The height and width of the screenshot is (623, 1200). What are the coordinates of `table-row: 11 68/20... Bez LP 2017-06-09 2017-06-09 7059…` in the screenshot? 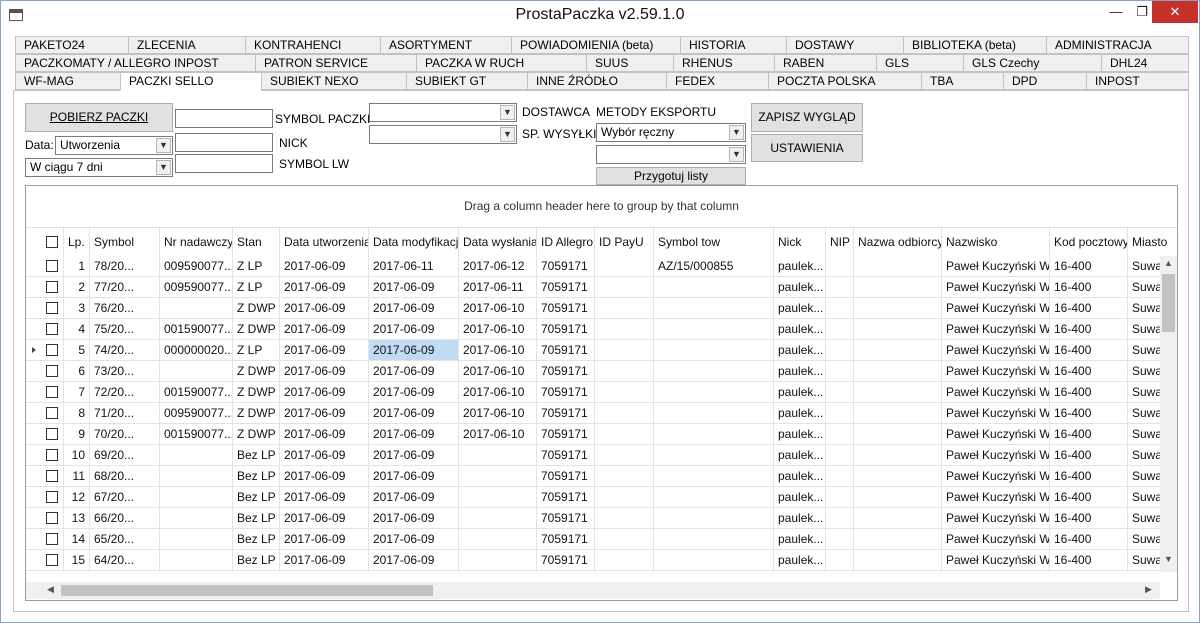 It's located at (593, 476).